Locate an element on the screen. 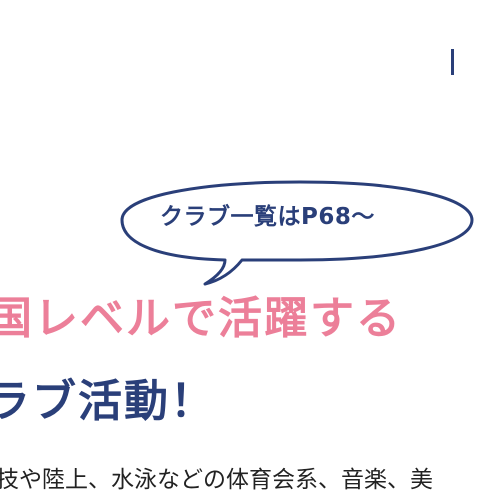  headline-line-2: ラブ活動！ is located at coordinates (108, 401).